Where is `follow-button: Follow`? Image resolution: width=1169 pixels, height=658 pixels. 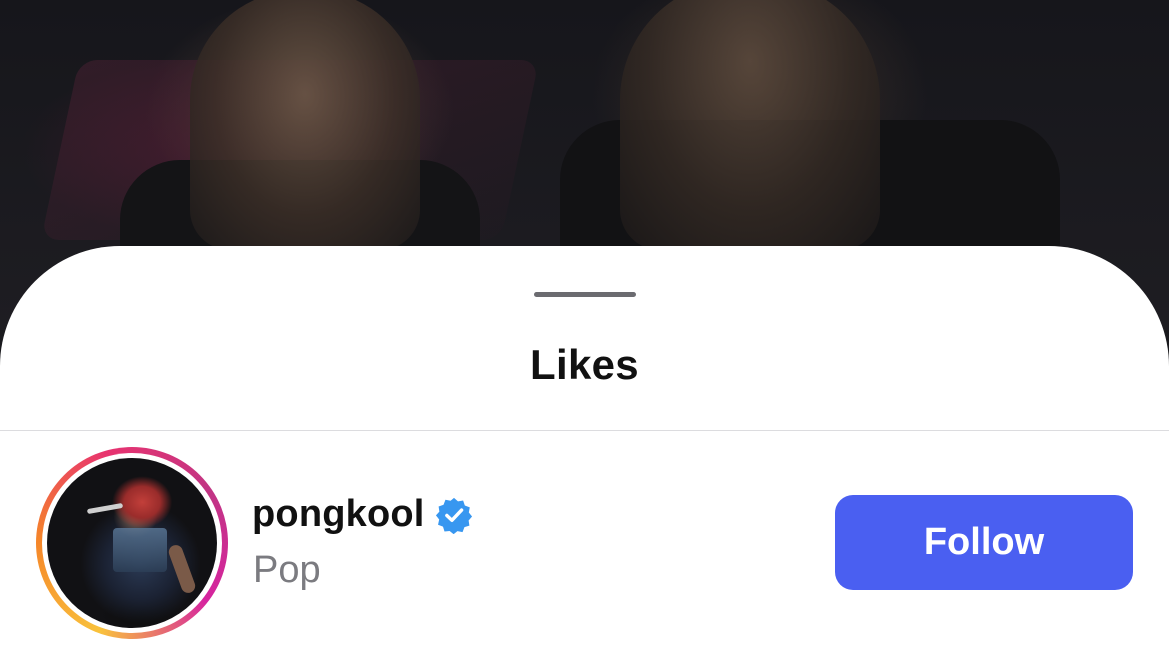 follow-button: Follow is located at coordinates (984, 542).